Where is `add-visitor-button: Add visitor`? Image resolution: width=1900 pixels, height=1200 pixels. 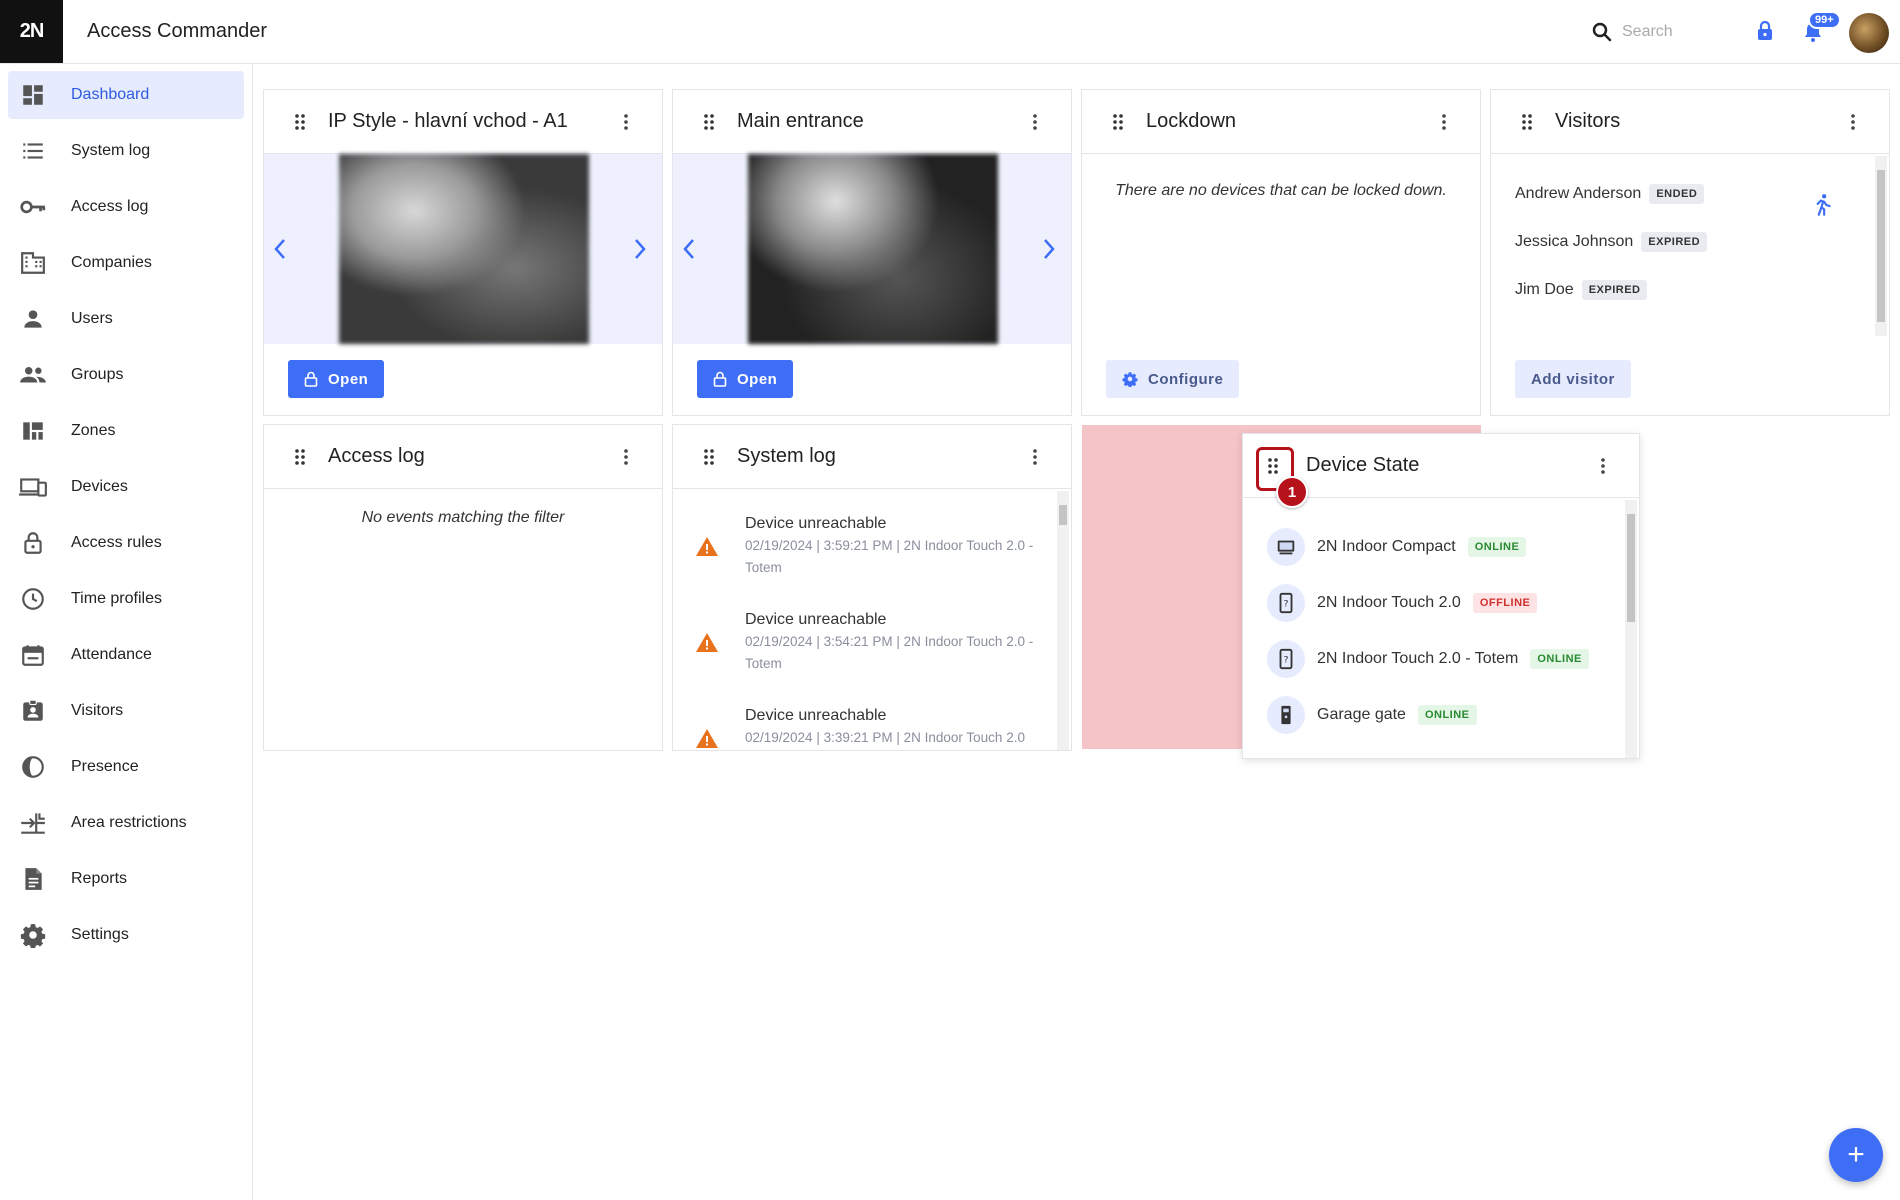
add-visitor-button: Add visitor is located at coordinates (1573, 379).